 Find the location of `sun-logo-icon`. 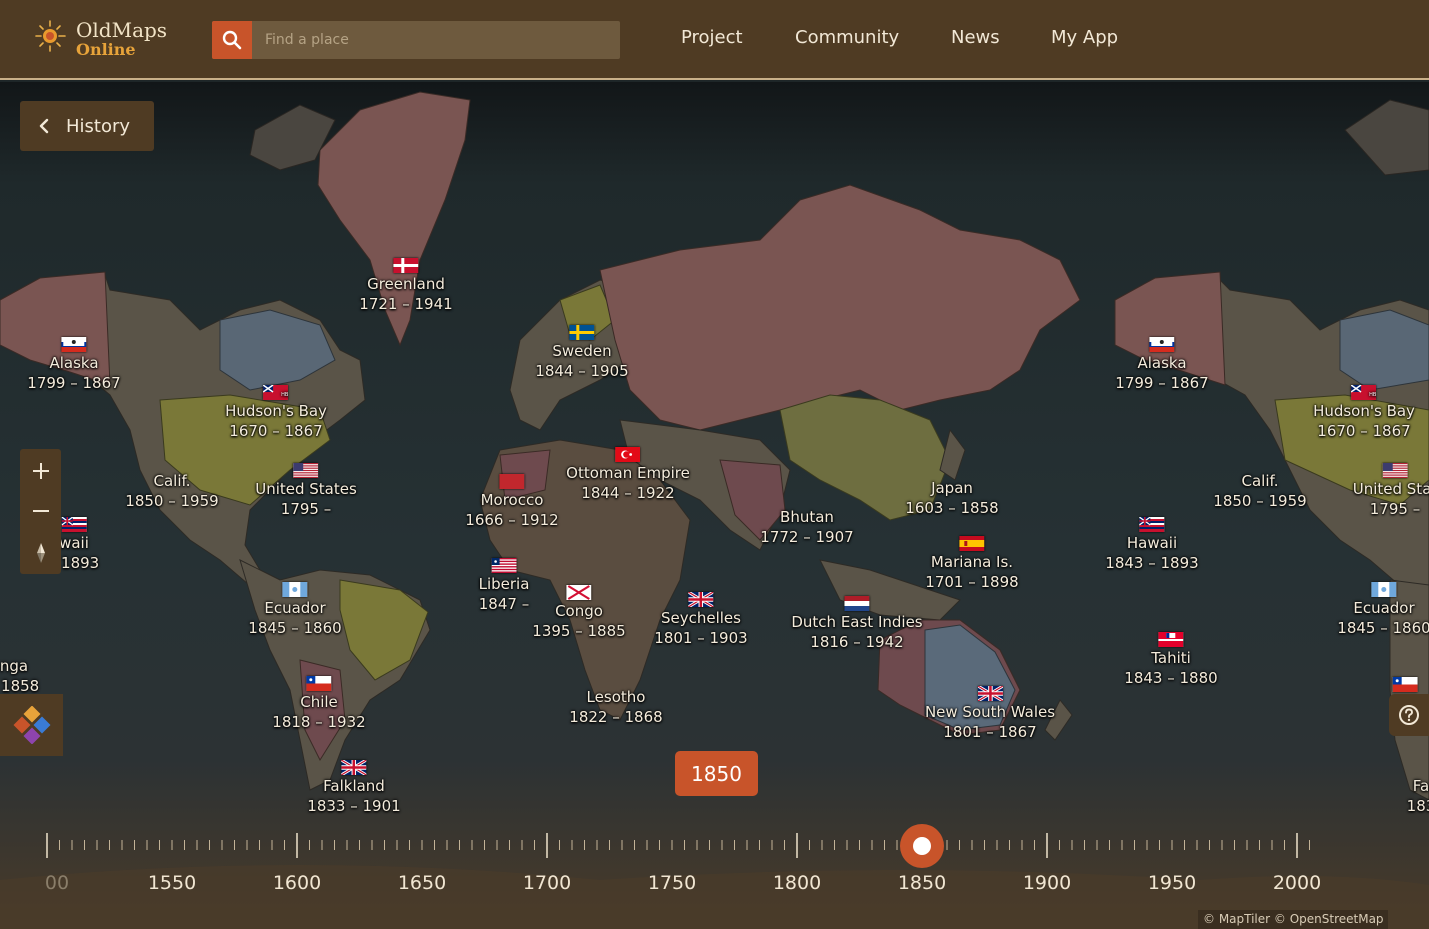

sun-logo-icon is located at coordinates (50, 36).